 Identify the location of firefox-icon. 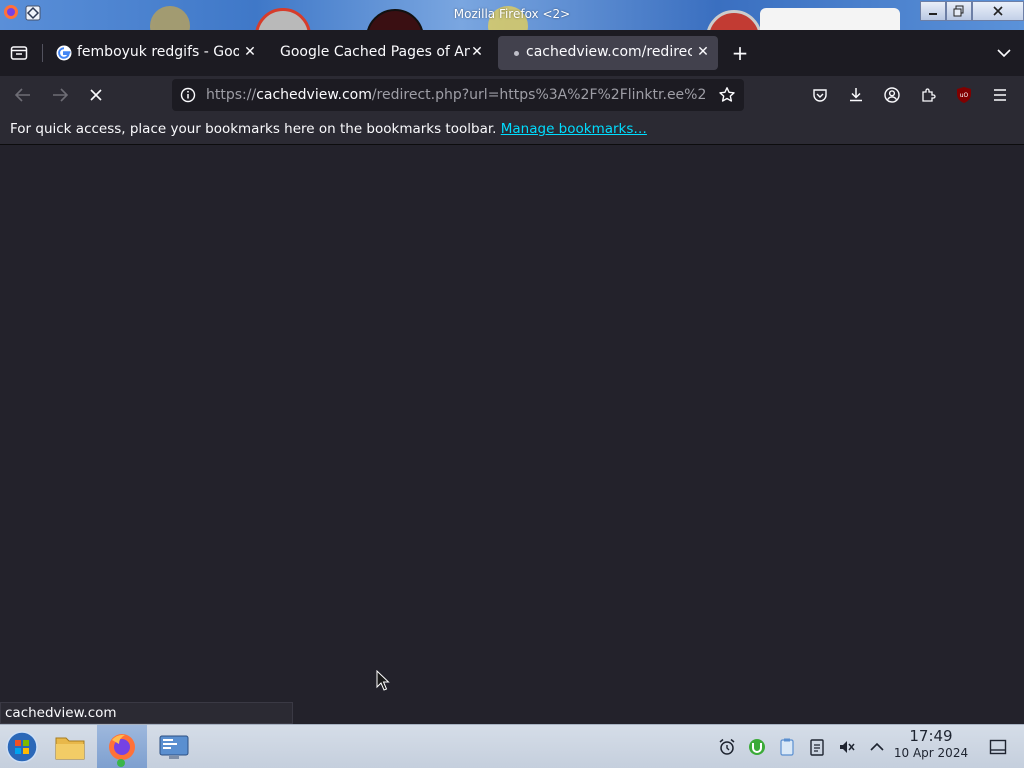
(122, 747).